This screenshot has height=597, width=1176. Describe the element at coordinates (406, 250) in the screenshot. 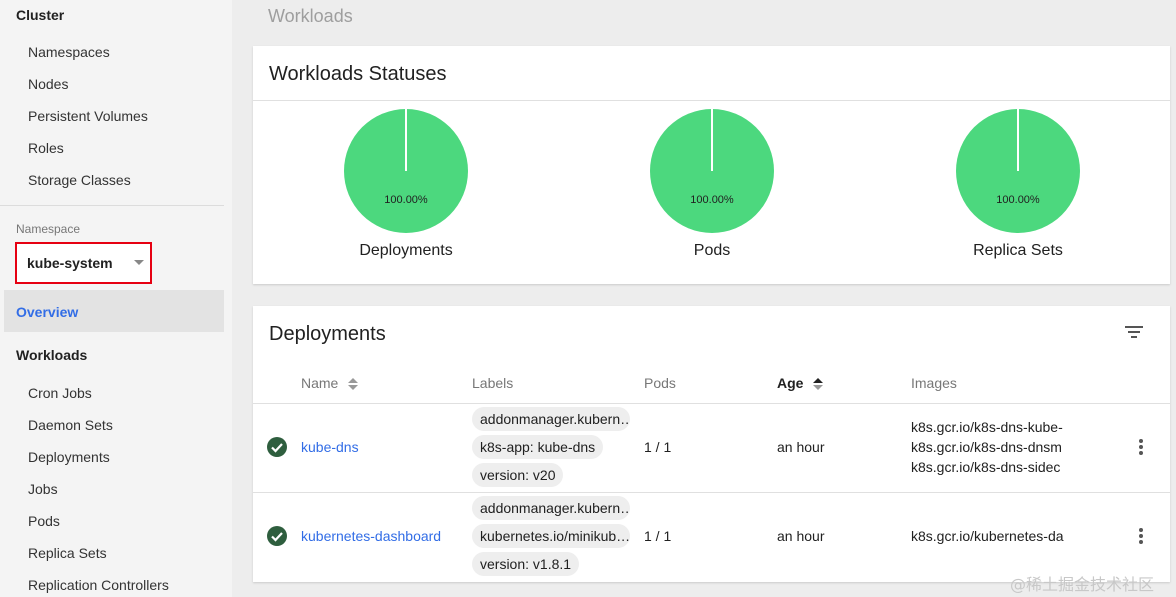

I see `deployments-pie-label: Deployments` at that location.